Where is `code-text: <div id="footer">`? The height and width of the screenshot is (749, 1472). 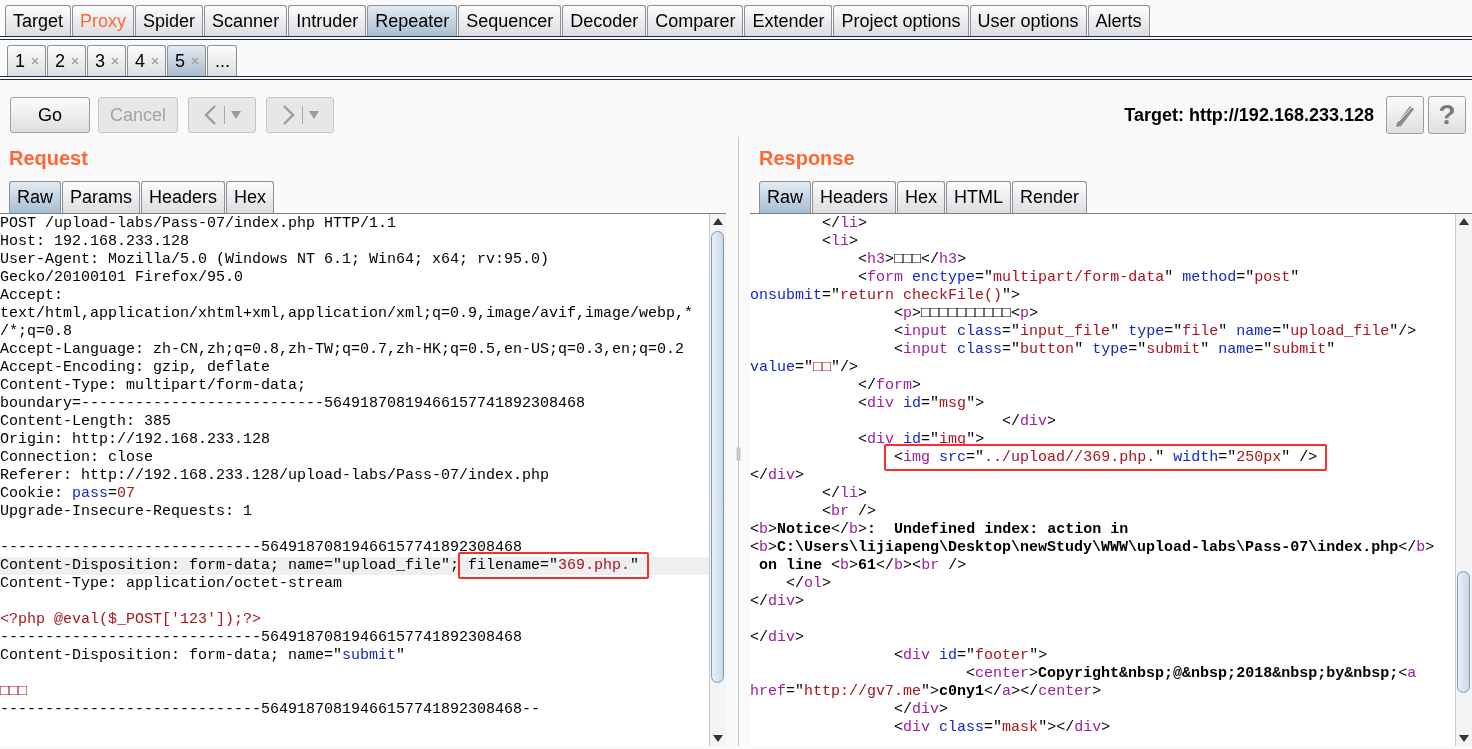
code-text: <div id="footer"> is located at coordinates (970, 655).